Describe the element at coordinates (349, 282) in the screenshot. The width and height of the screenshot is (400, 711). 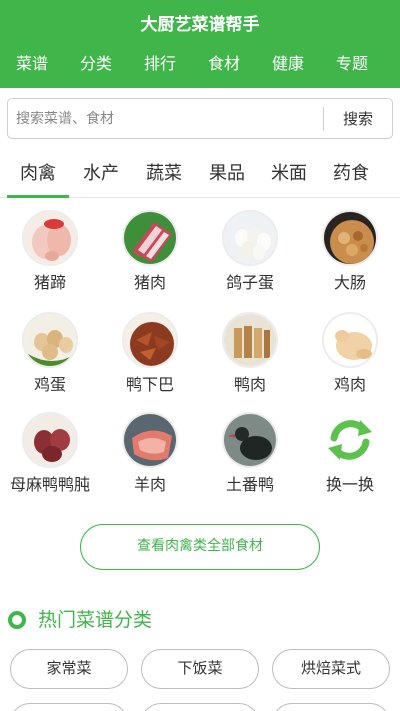
I see `ingredient-label: 大肠` at that location.